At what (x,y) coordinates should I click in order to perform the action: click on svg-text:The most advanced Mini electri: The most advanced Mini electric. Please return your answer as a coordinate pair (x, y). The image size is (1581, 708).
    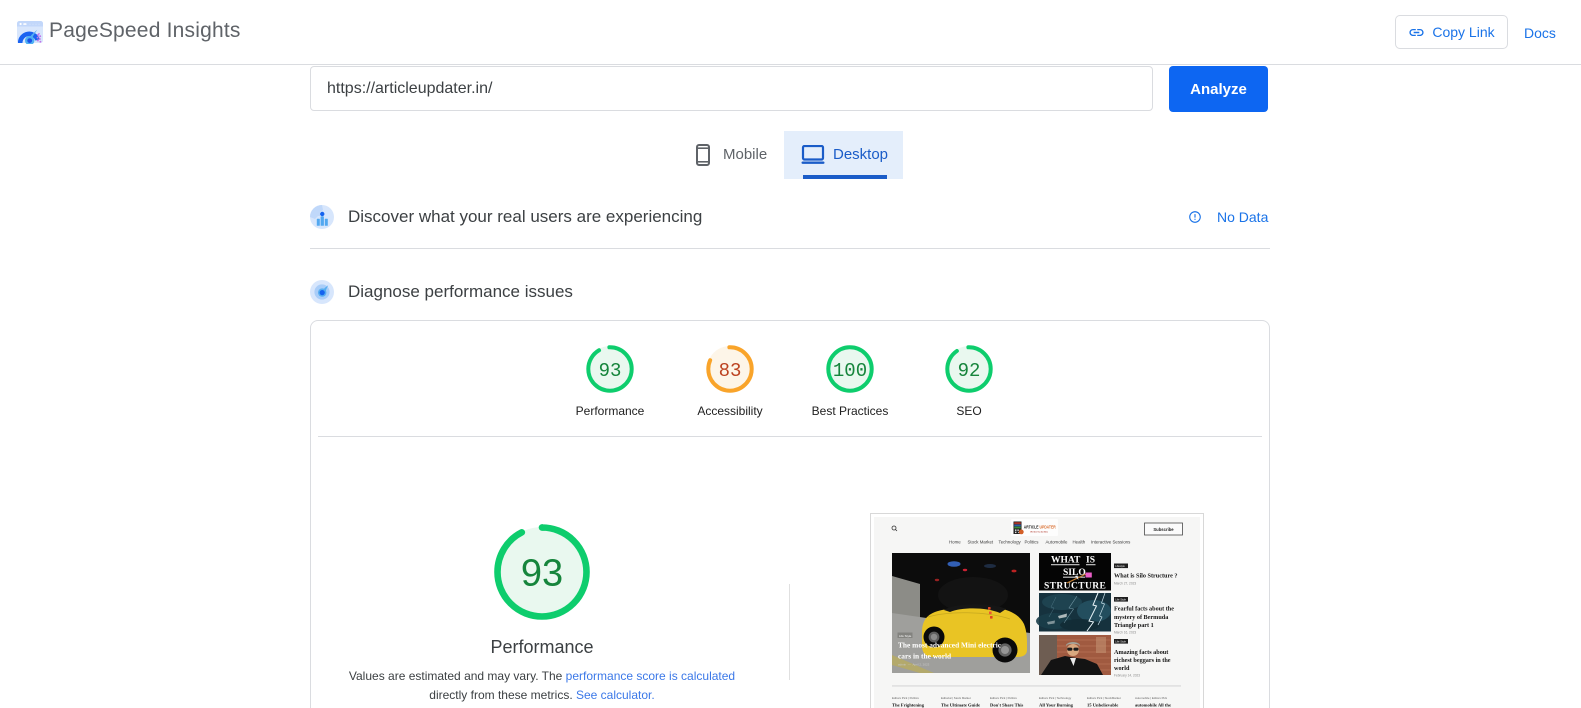
    Looking at the image, I should click on (950, 645).